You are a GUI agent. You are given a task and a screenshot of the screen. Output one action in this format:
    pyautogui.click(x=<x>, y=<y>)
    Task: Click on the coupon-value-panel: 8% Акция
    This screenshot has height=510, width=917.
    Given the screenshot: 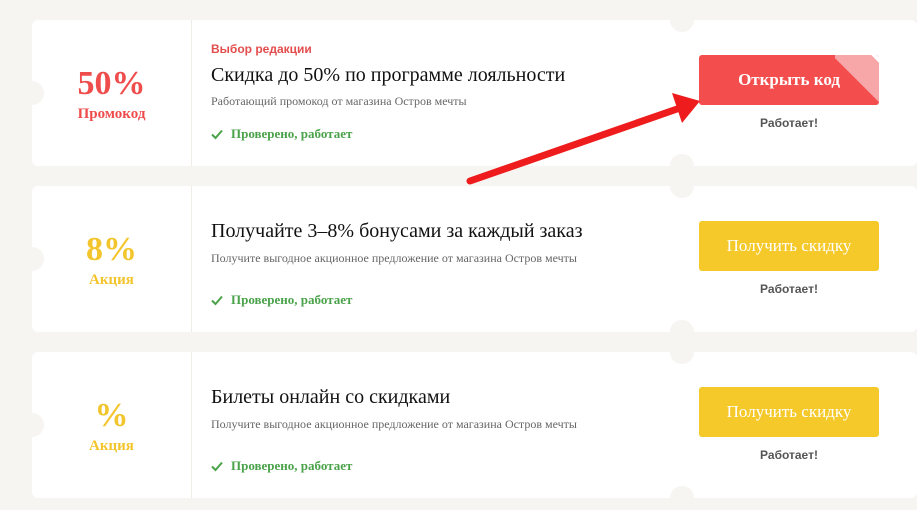 What is the action you would take?
    pyautogui.click(x=112, y=259)
    